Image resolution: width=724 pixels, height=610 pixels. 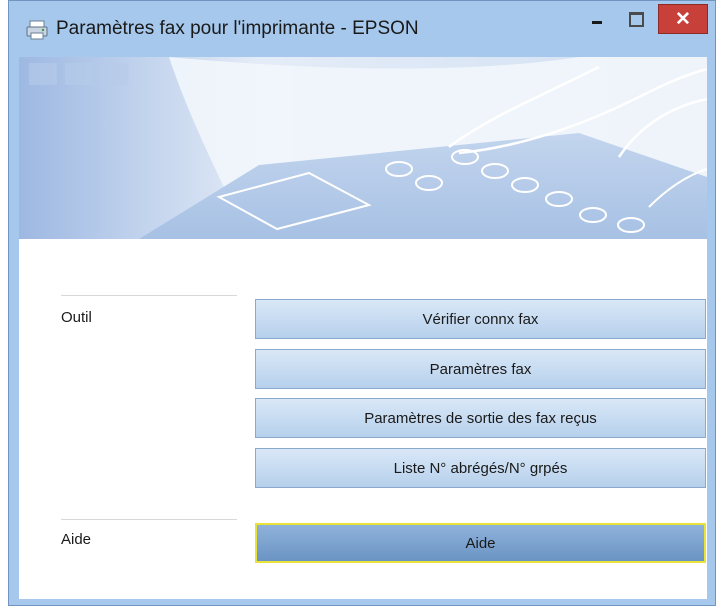 What do you see at coordinates (76, 539) in the screenshot?
I see `aide-section-label: Aide` at bounding box center [76, 539].